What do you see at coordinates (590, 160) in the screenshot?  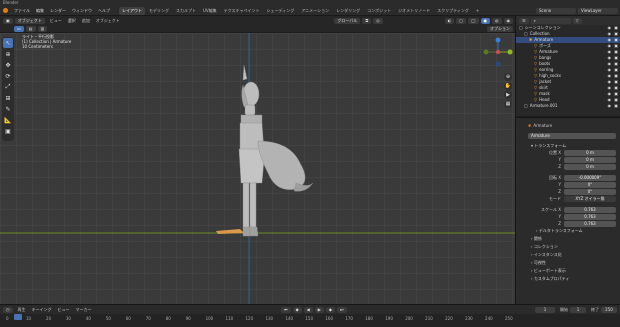 I see `location-y-field: 0 m` at bounding box center [590, 160].